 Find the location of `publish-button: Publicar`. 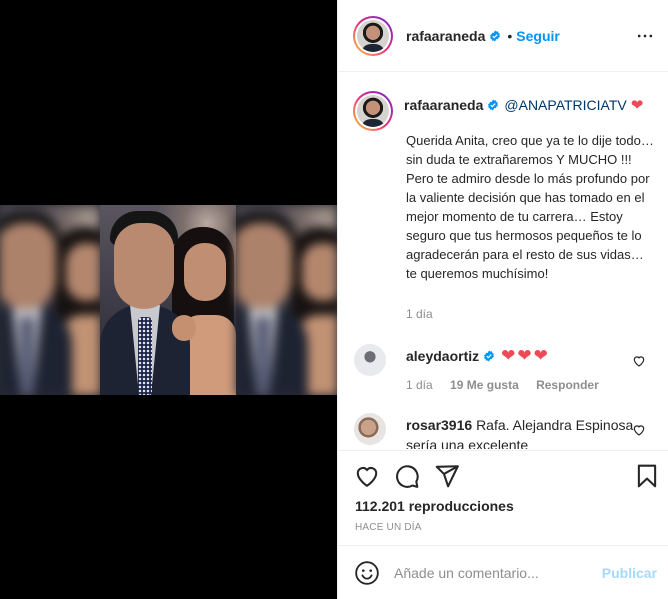

publish-button: Publicar is located at coordinates (629, 573).